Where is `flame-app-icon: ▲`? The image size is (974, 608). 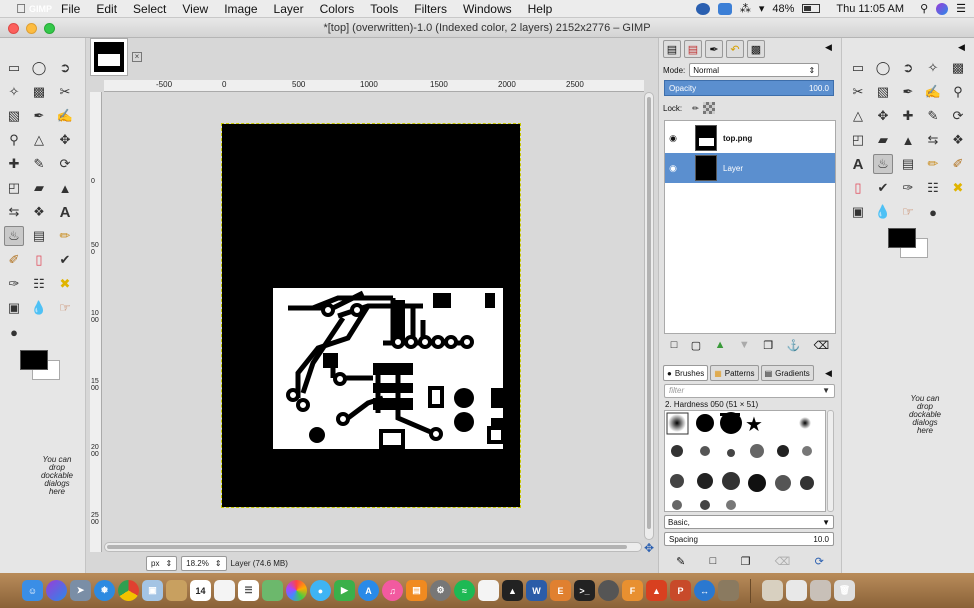 flame-app-icon: ▲ is located at coordinates (656, 590).